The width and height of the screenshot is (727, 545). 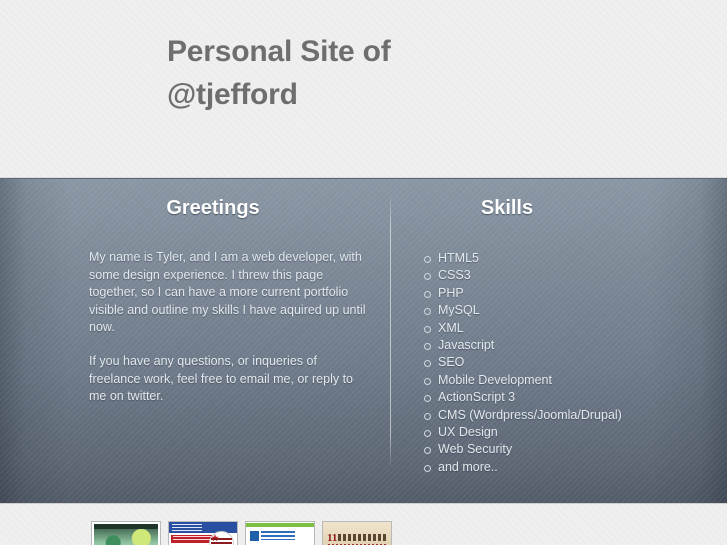 I want to click on skill-list-item: SEO, so click(x=562, y=362).